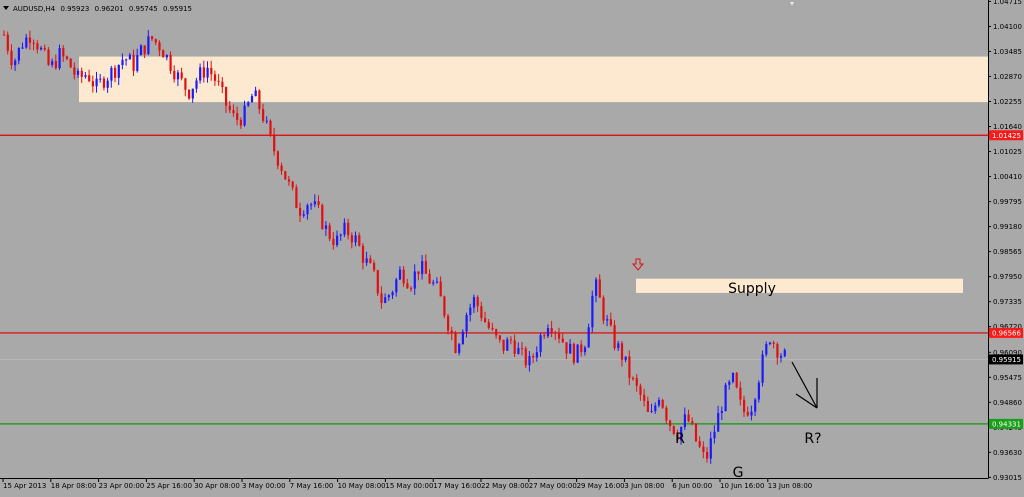  Describe the element at coordinates (505, 486) in the screenshot. I see `time-tick-label: 22 May 08:00` at that location.